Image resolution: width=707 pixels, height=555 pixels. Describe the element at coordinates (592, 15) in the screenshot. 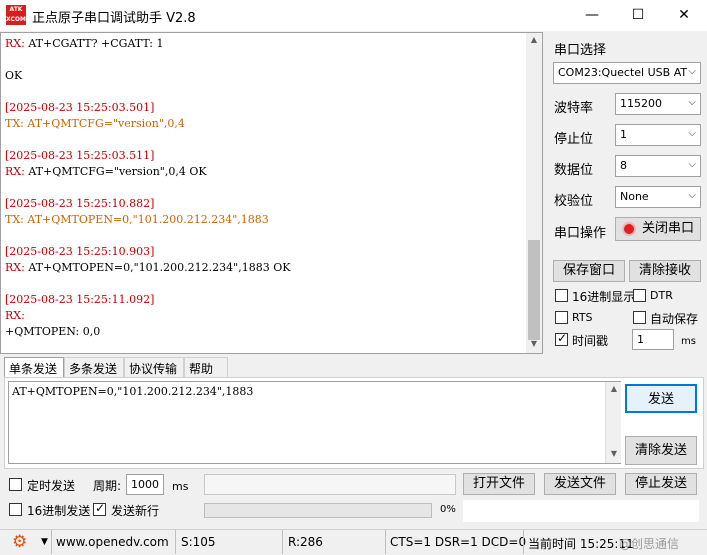

I see `minimize-button: —` at that location.